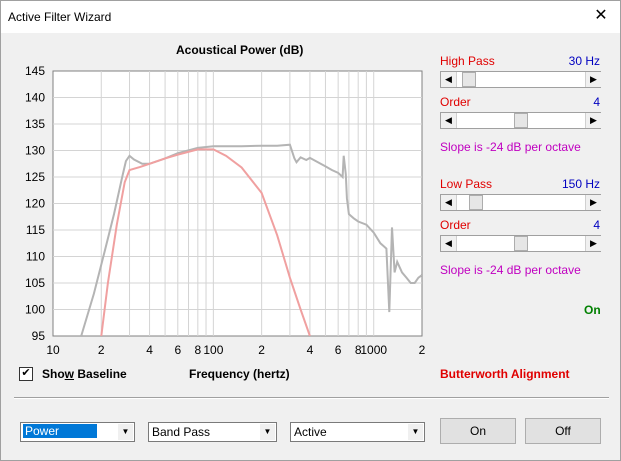 The height and width of the screenshot is (461, 621). Describe the element at coordinates (311, 398) in the screenshot. I see `separator` at that location.